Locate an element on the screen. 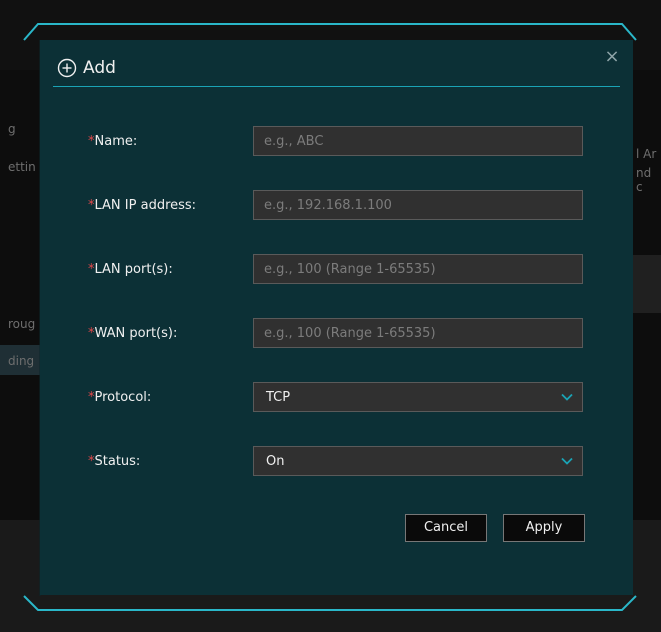  lan-ip-input is located at coordinates (418, 205).